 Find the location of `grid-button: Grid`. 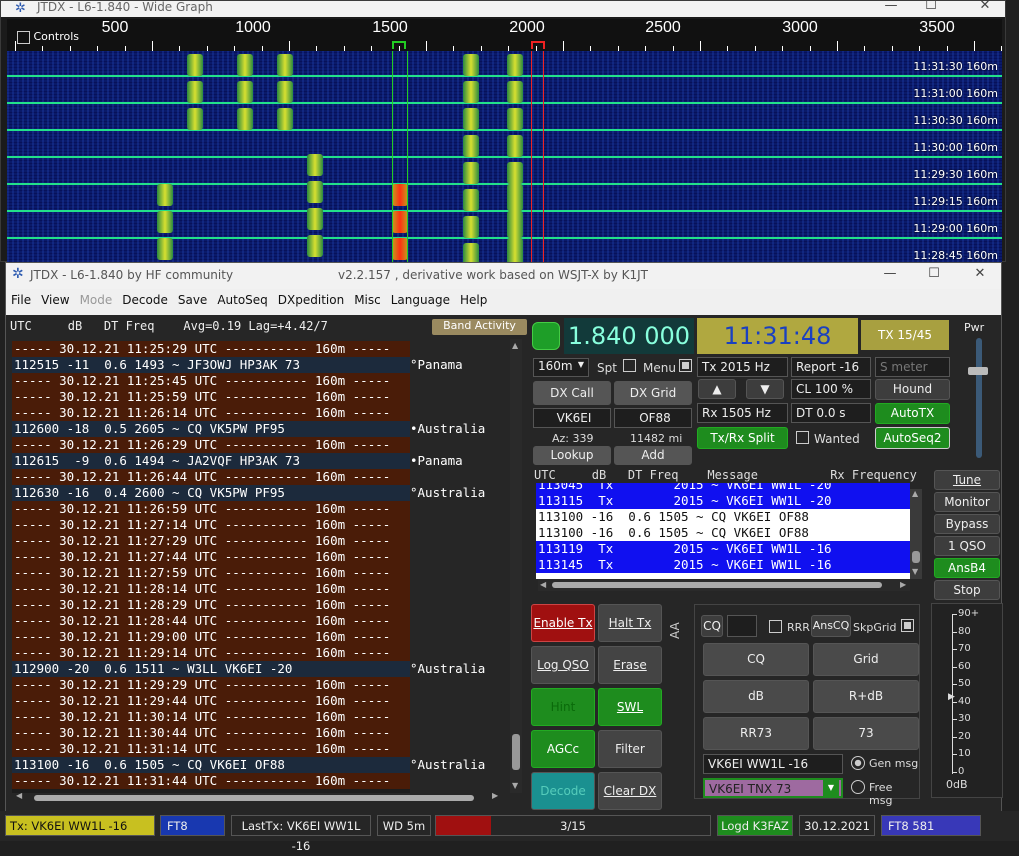

grid-button: Grid is located at coordinates (866, 659).